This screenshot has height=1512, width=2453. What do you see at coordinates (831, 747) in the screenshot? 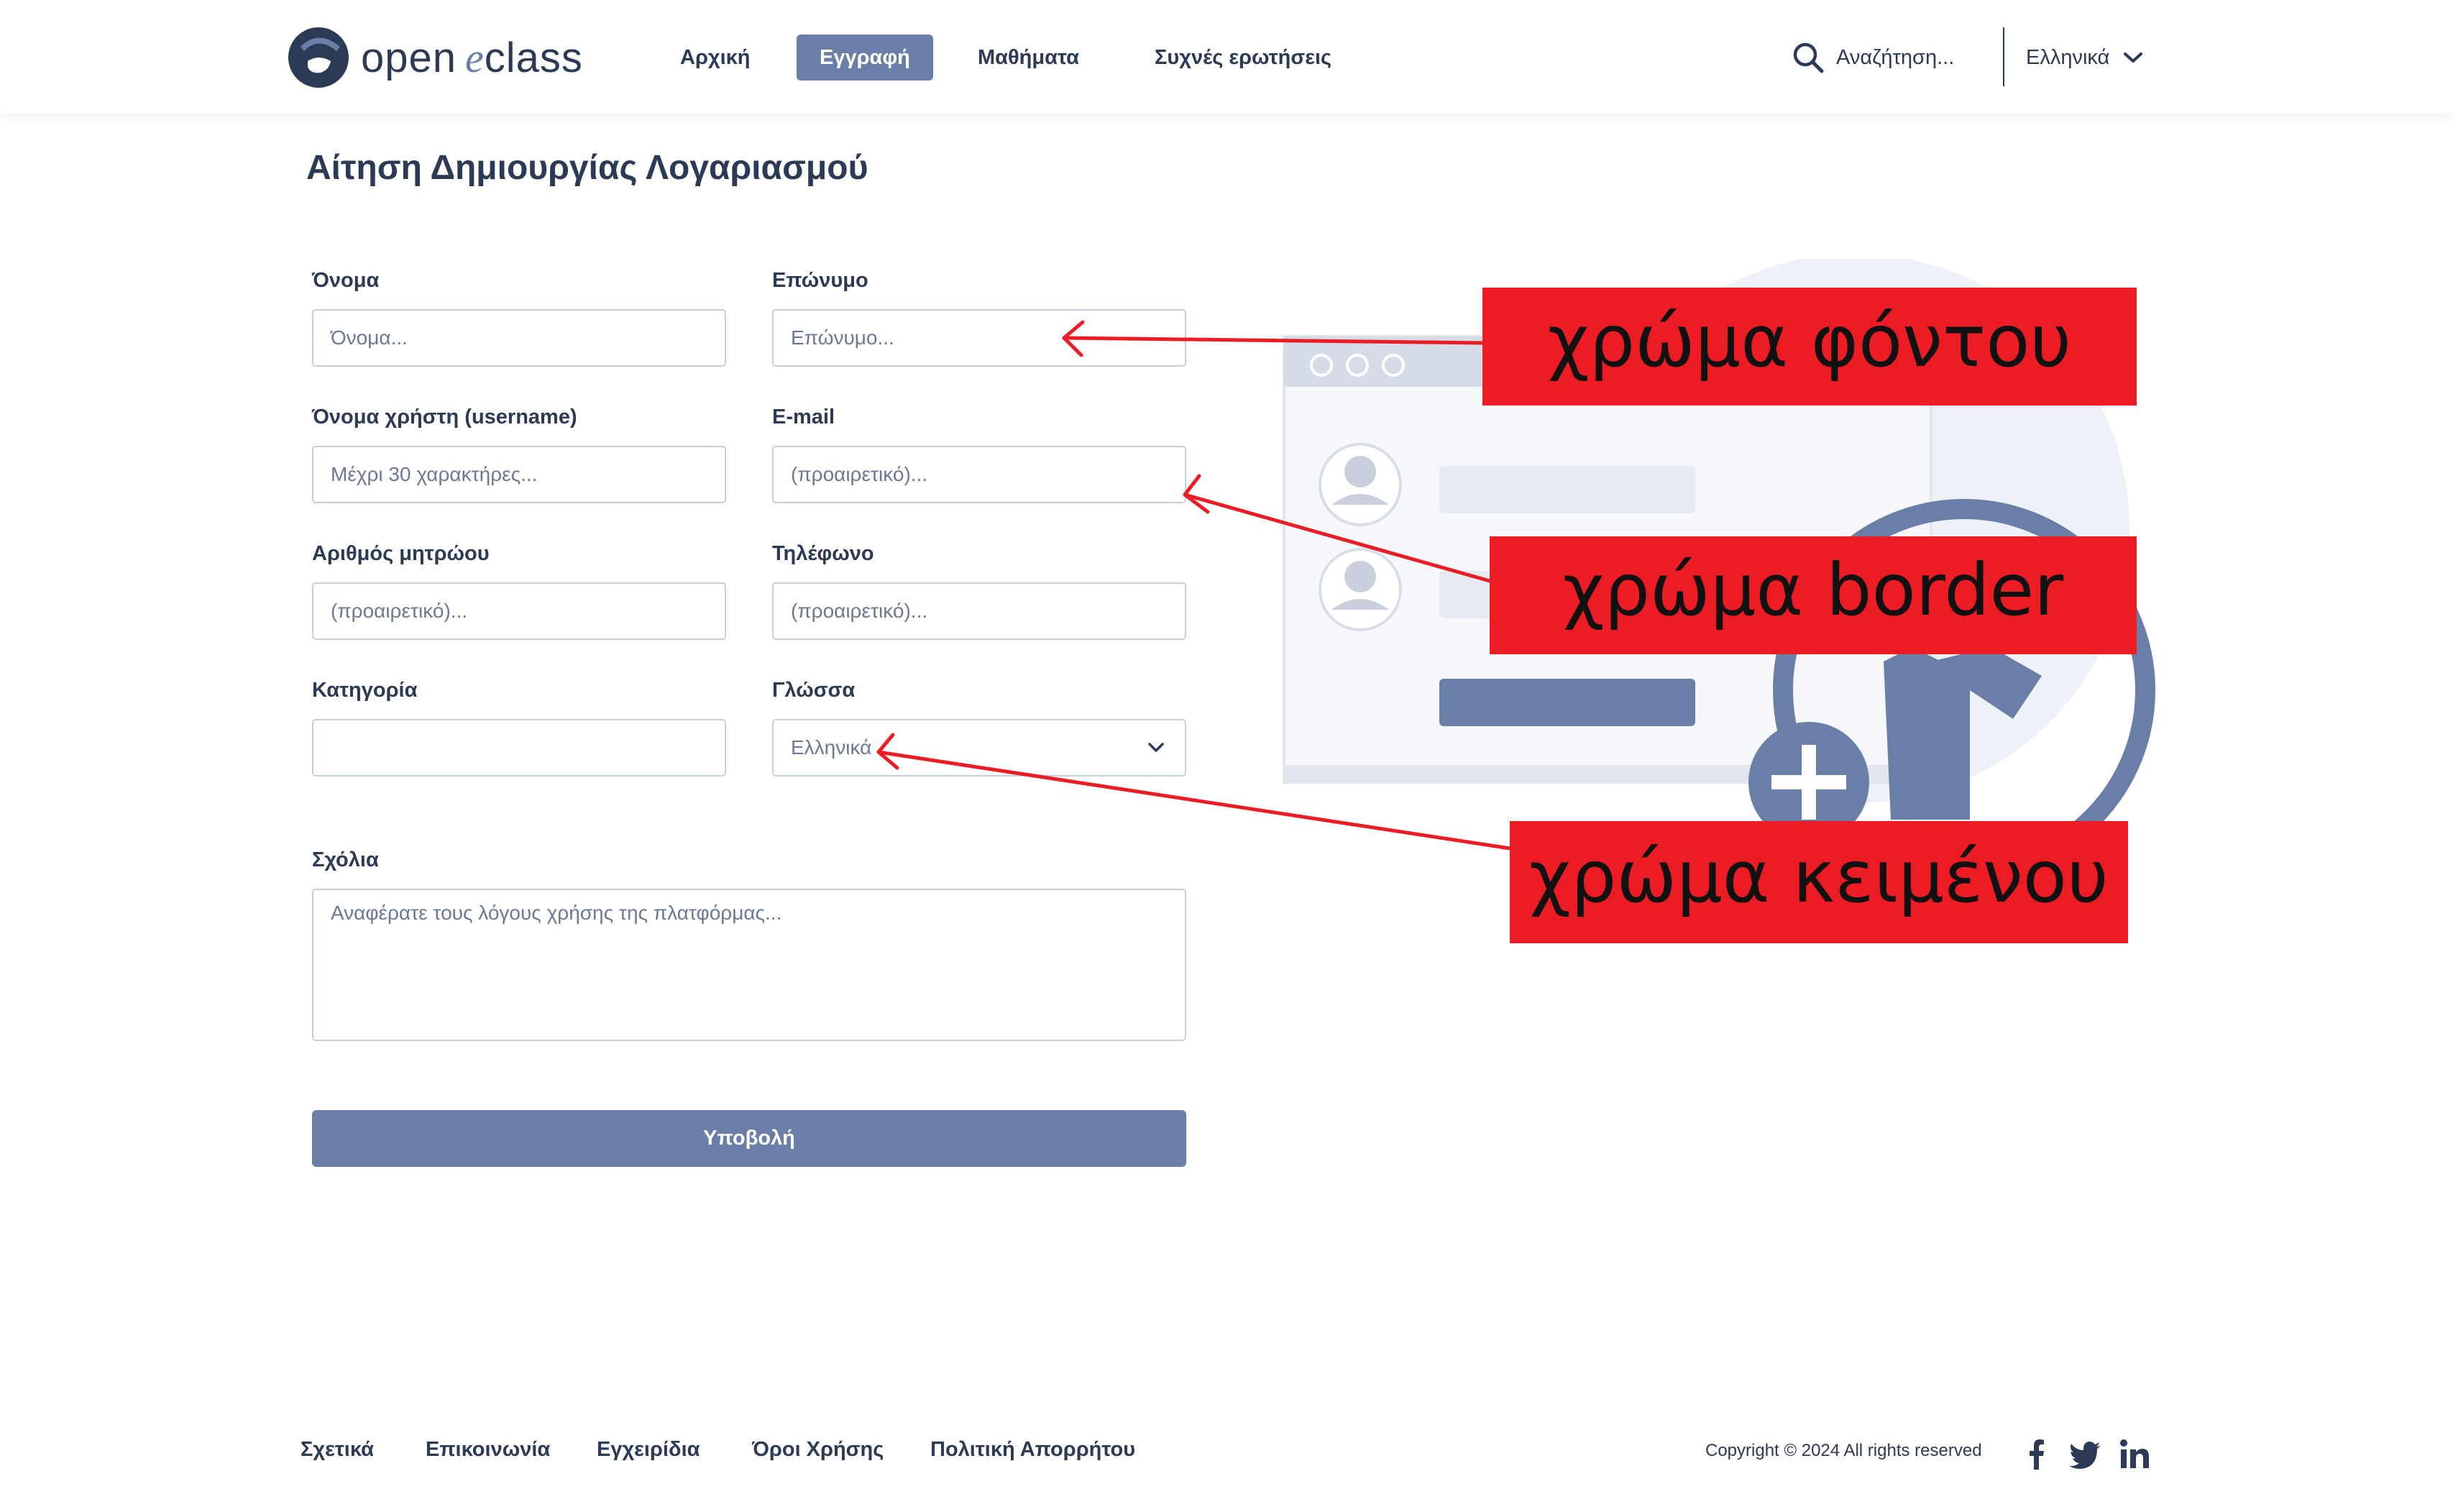
I see `language-select-value: Ελληνικά` at bounding box center [831, 747].